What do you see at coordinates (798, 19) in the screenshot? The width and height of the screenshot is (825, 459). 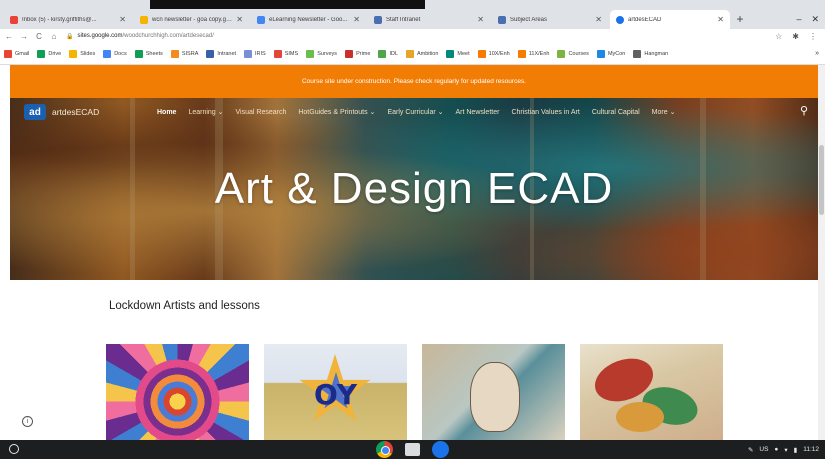 I see `minimize-button: –` at bounding box center [798, 19].